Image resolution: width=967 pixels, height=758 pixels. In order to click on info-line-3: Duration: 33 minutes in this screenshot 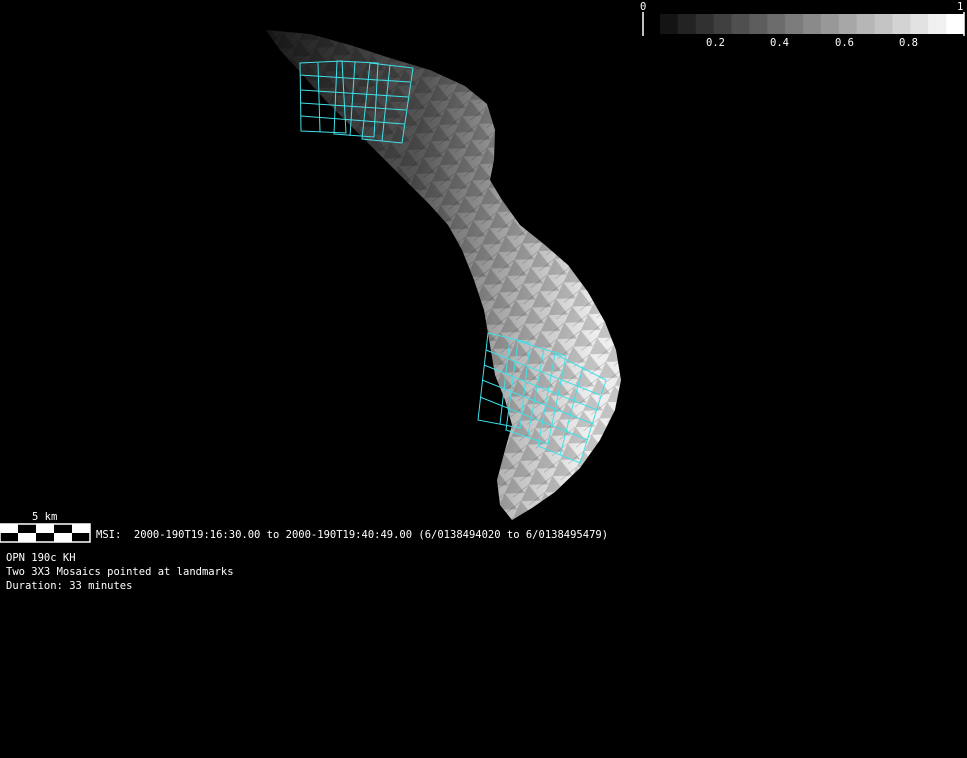, I will do `click(69, 586)`.